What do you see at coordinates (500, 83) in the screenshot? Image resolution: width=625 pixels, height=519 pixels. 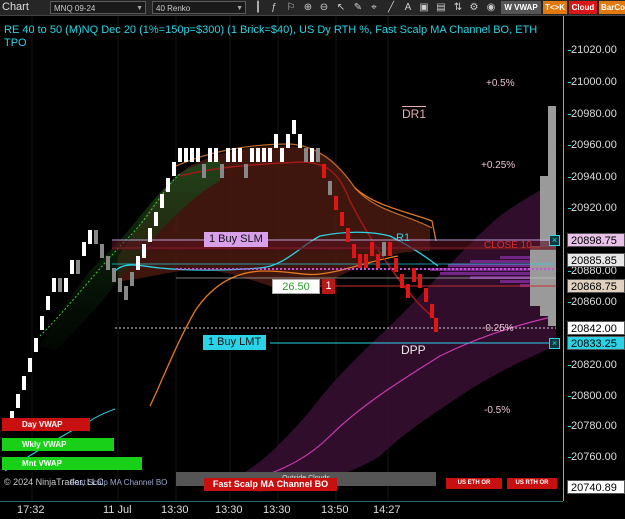 I see `percent-label: +0.5%` at bounding box center [500, 83].